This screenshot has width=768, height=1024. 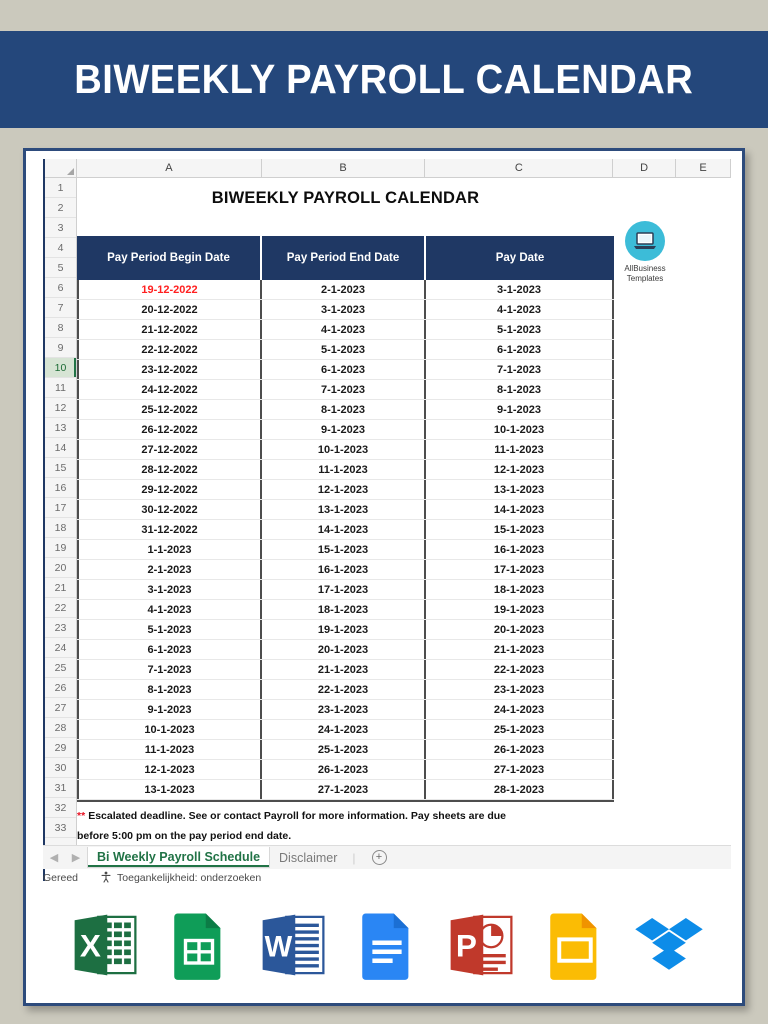 What do you see at coordinates (169, 509) in the screenshot?
I see `cell-A15: 30-12-2022` at bounding box center [169, 509].